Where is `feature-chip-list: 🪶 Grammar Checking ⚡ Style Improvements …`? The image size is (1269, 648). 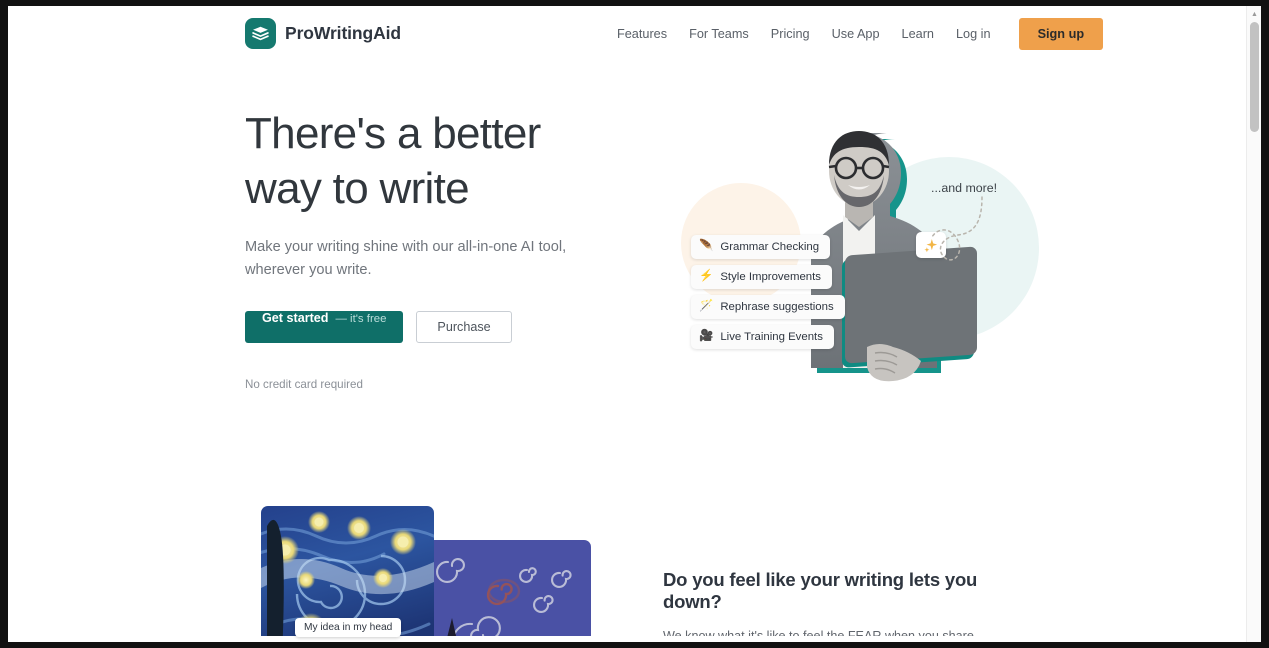 feature-chip-list: 🪶 Grammar Checking ⚡ Style Improvements … is located at coordinates (768, 295).